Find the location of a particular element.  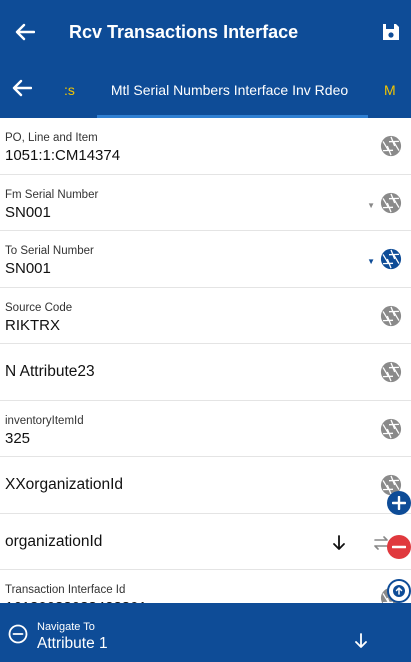

collapse-circle-icon is located at coordinates (18, 634).